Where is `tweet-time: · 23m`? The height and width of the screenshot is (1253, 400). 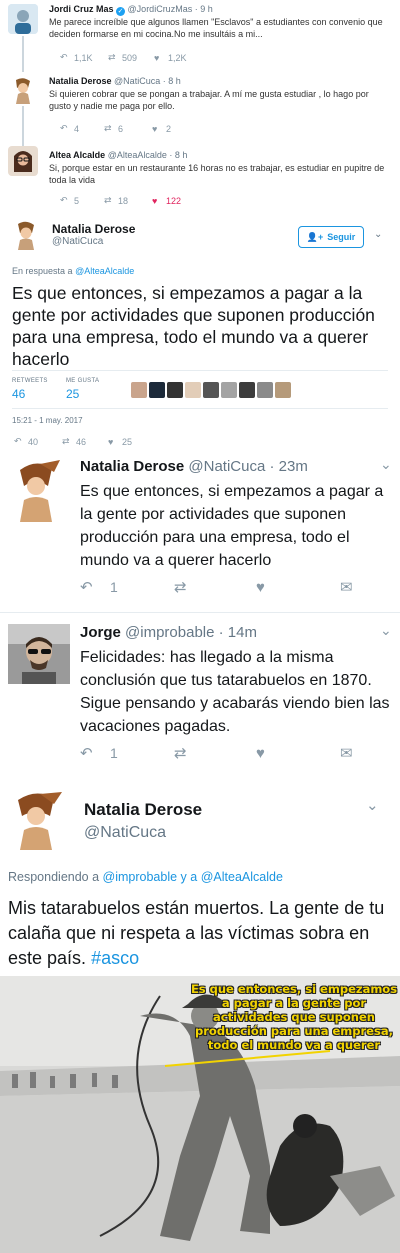 tweet-time: · 23m is located at coordinates (288, 466).